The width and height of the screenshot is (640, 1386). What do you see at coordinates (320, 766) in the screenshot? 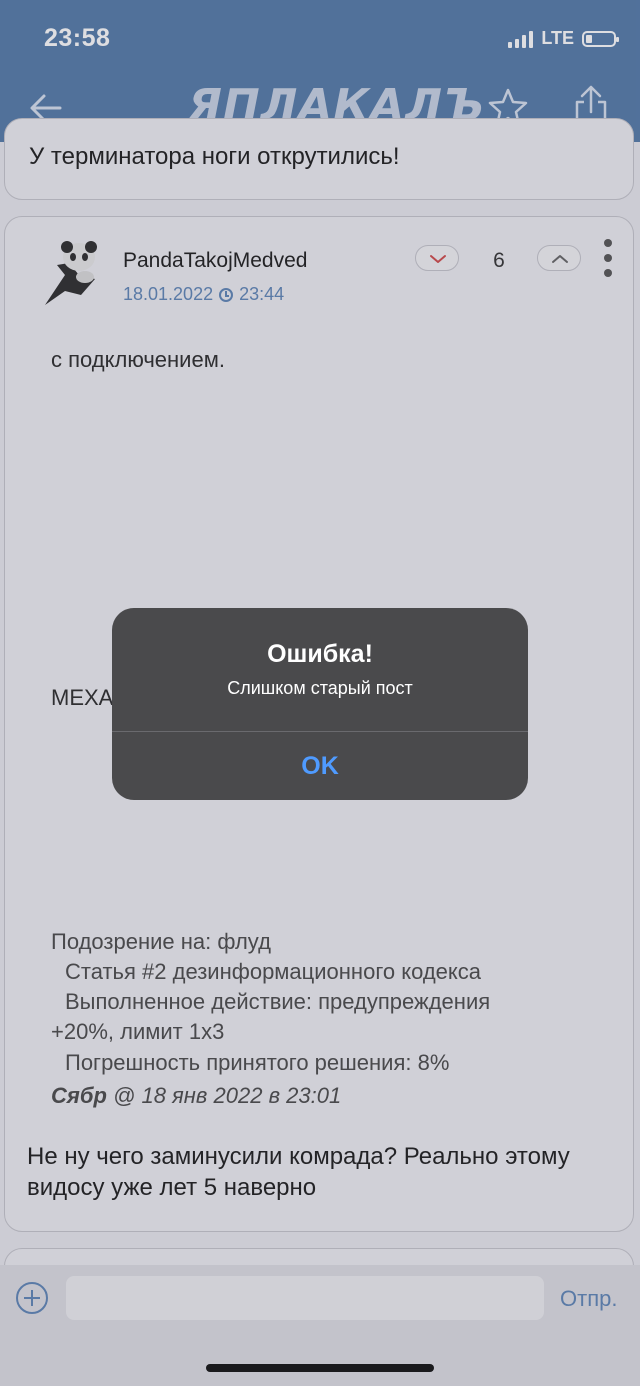
I see `alert-ok-button: OK` at bounding box center [320, 766].